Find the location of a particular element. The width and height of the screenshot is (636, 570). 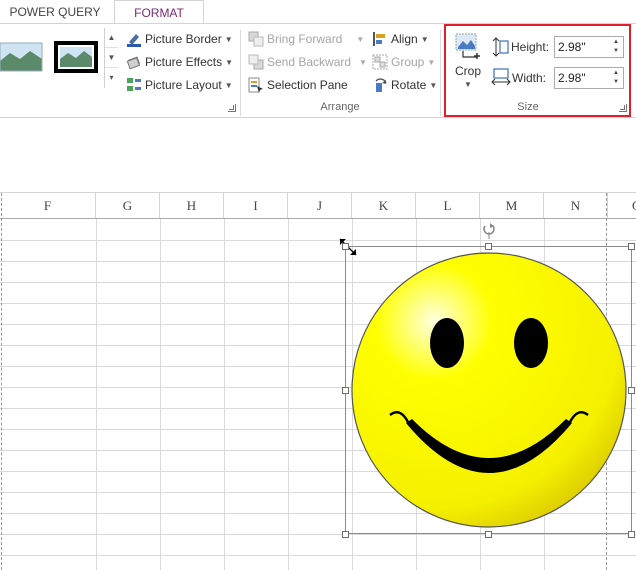

rotate-icon is located at coordinates (381, 85).